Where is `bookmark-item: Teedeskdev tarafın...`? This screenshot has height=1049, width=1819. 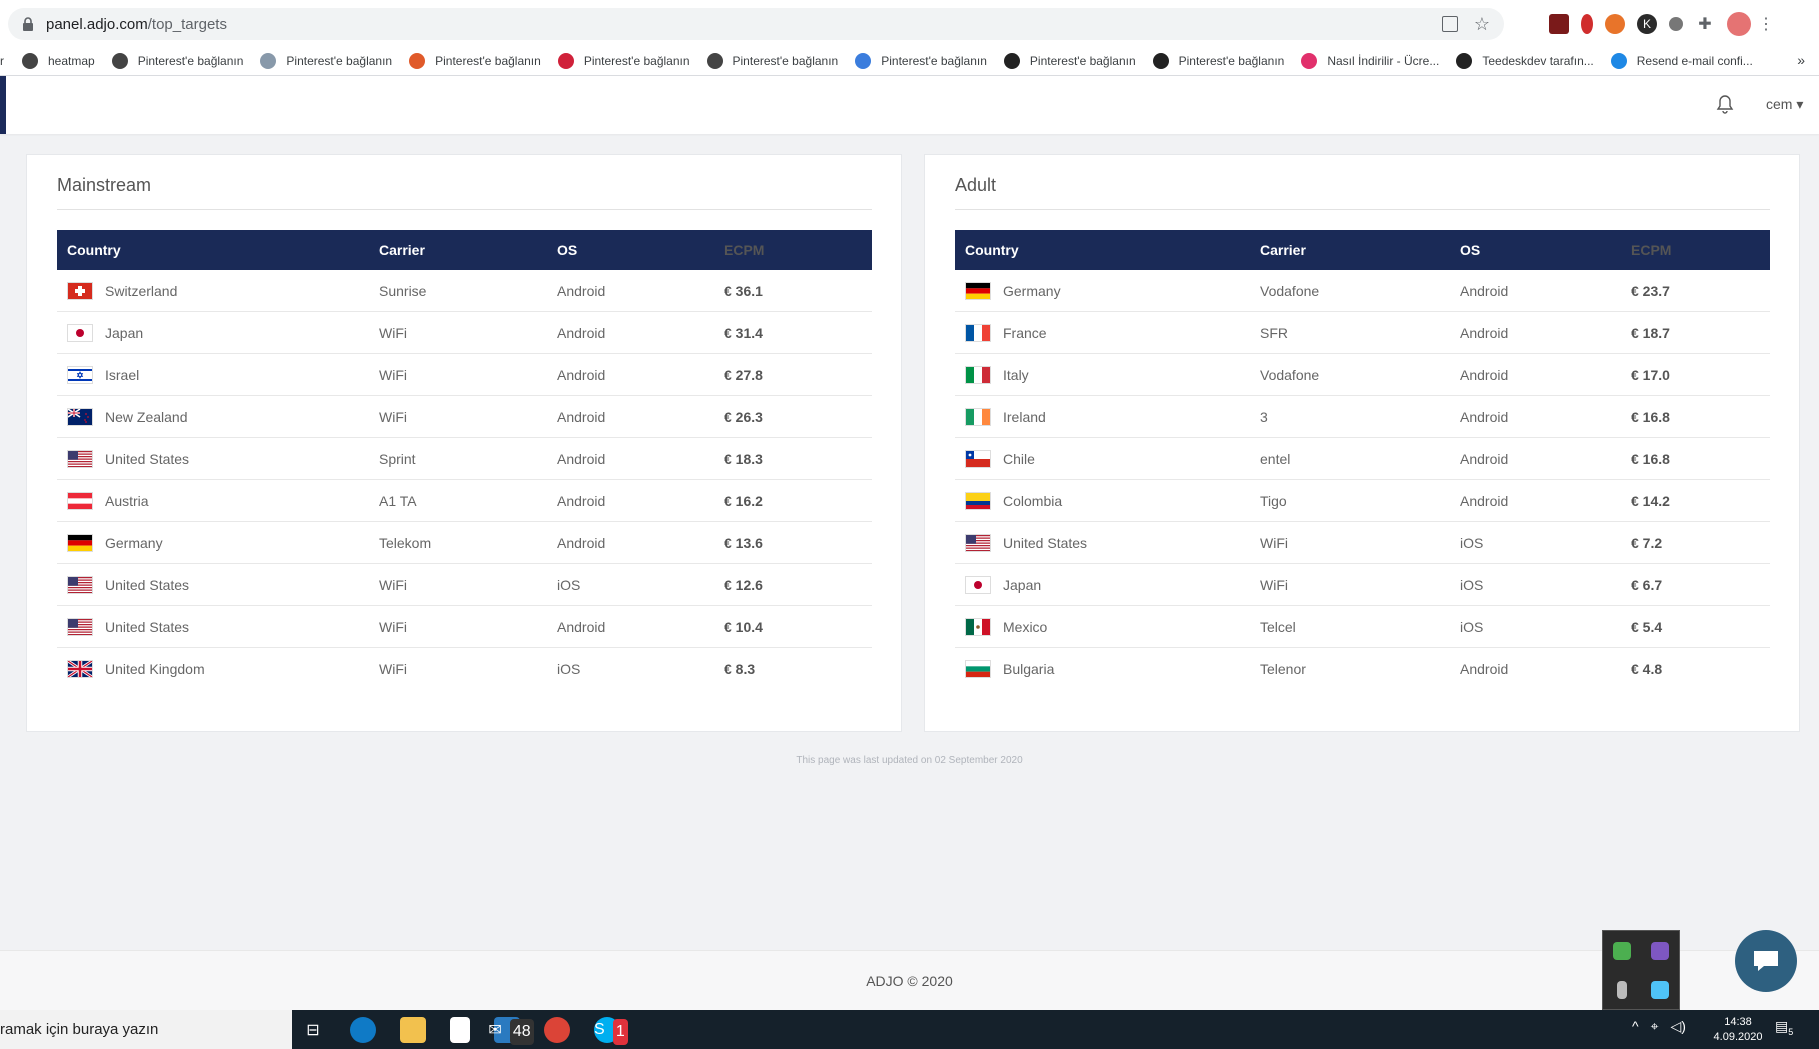
bookmark-item: Teedeskdev tarafın... is located at coordinates (1525, 60).